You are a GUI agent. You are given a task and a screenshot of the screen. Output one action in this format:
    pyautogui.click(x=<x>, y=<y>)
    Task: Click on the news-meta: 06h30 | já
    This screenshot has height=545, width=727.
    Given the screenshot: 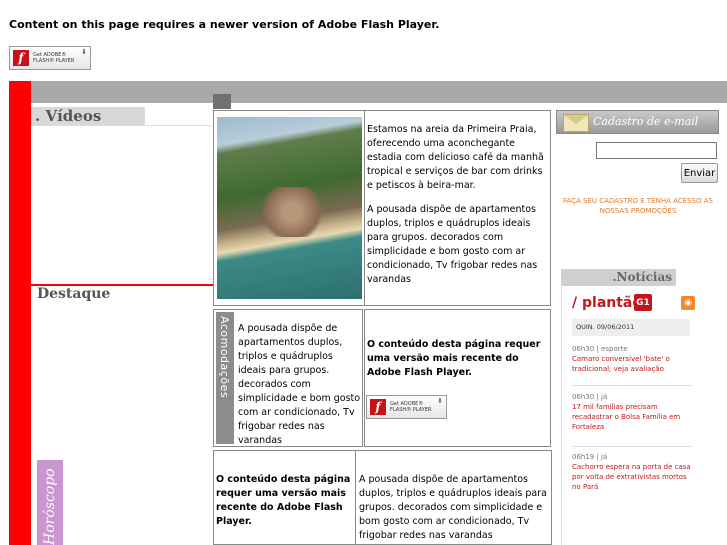 What is the action you would take?
    pyautogui.click(x=590, y=397)
    